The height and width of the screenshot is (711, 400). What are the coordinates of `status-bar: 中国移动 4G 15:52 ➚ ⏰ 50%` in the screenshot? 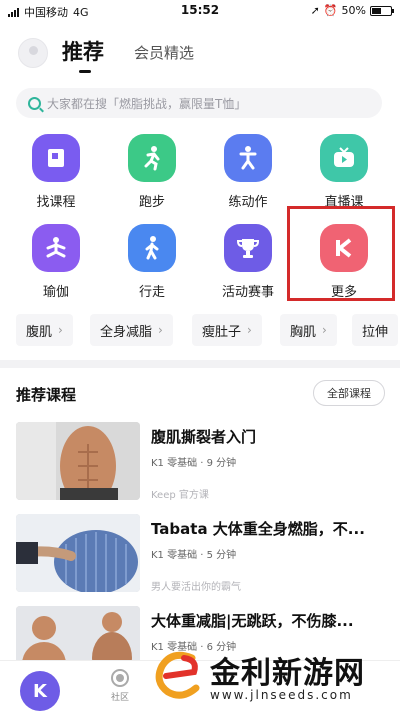 It's located at (200, 11).